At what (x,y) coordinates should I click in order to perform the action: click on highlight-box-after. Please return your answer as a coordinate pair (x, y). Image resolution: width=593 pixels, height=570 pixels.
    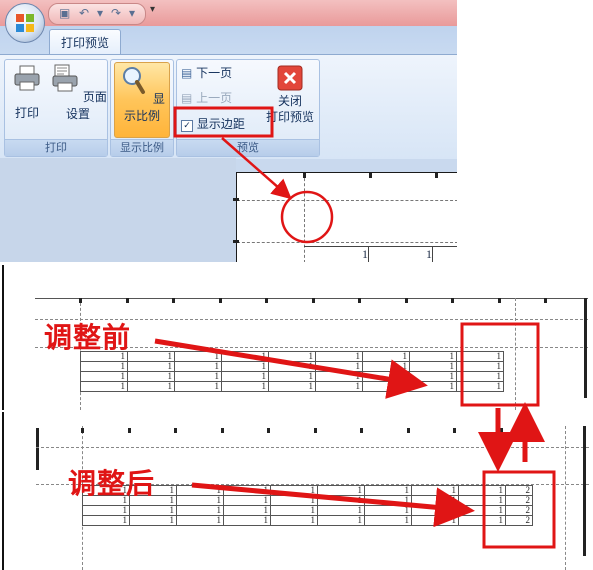
    Looking at the image, I should click on (519, 509).